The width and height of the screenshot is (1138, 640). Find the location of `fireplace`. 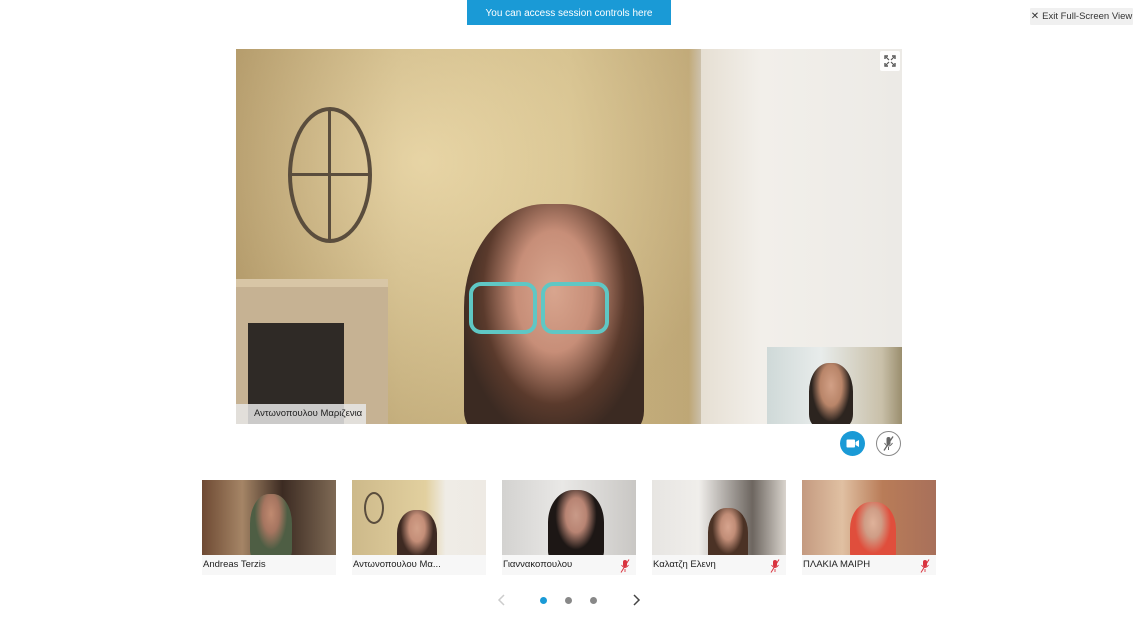

fireplace is located at coordinates (312, 351).